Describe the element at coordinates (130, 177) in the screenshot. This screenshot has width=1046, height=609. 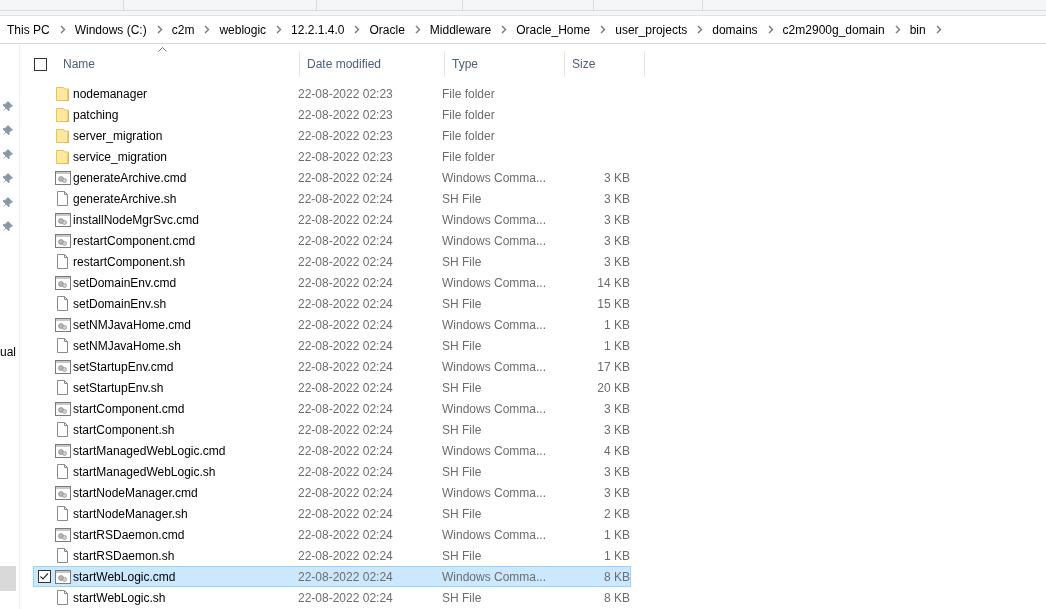
I see `file-name: generateArchive.cmd` at that location.